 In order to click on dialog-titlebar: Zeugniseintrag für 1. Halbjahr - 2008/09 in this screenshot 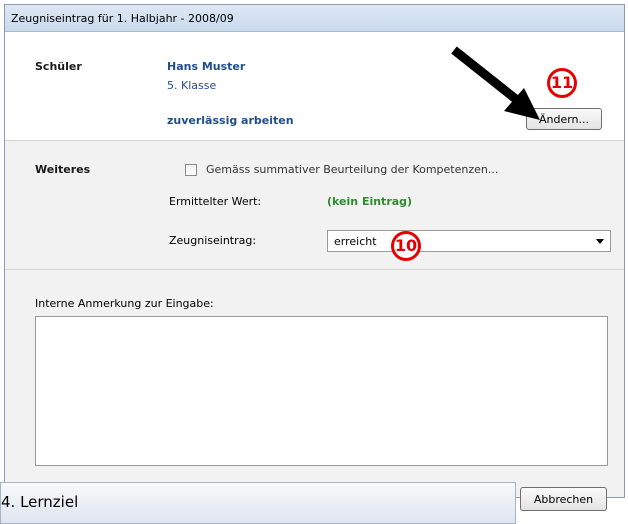, I will do `click(314, 18)`.